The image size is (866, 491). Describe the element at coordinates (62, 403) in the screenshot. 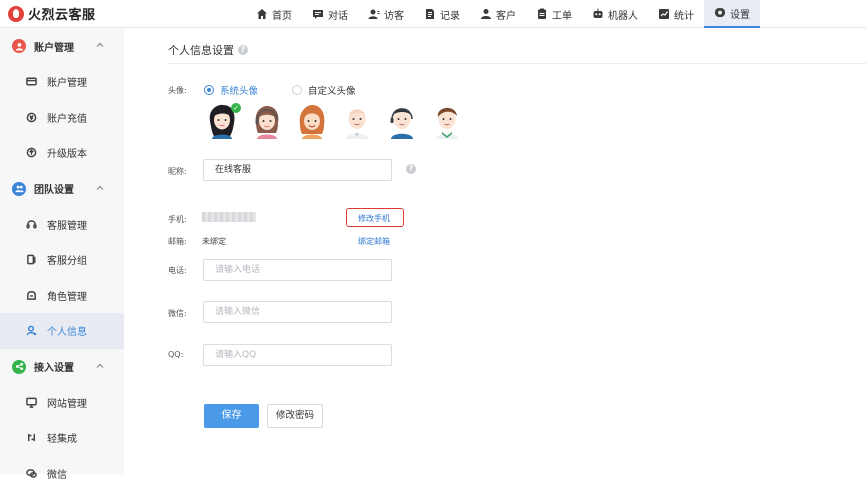

I see `sidebar-item-website-management: 网站管理` at that location.